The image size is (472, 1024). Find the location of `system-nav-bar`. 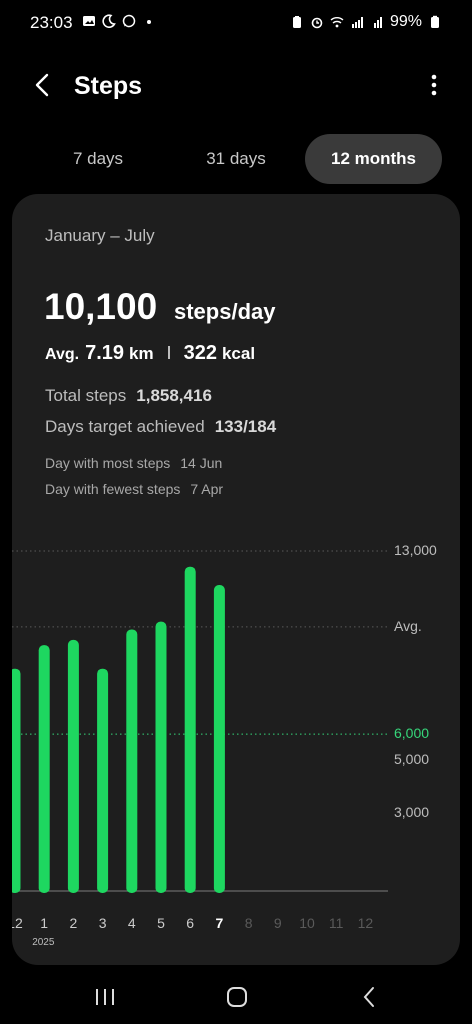

system-nav-bar is located at coordinates (236, 997).